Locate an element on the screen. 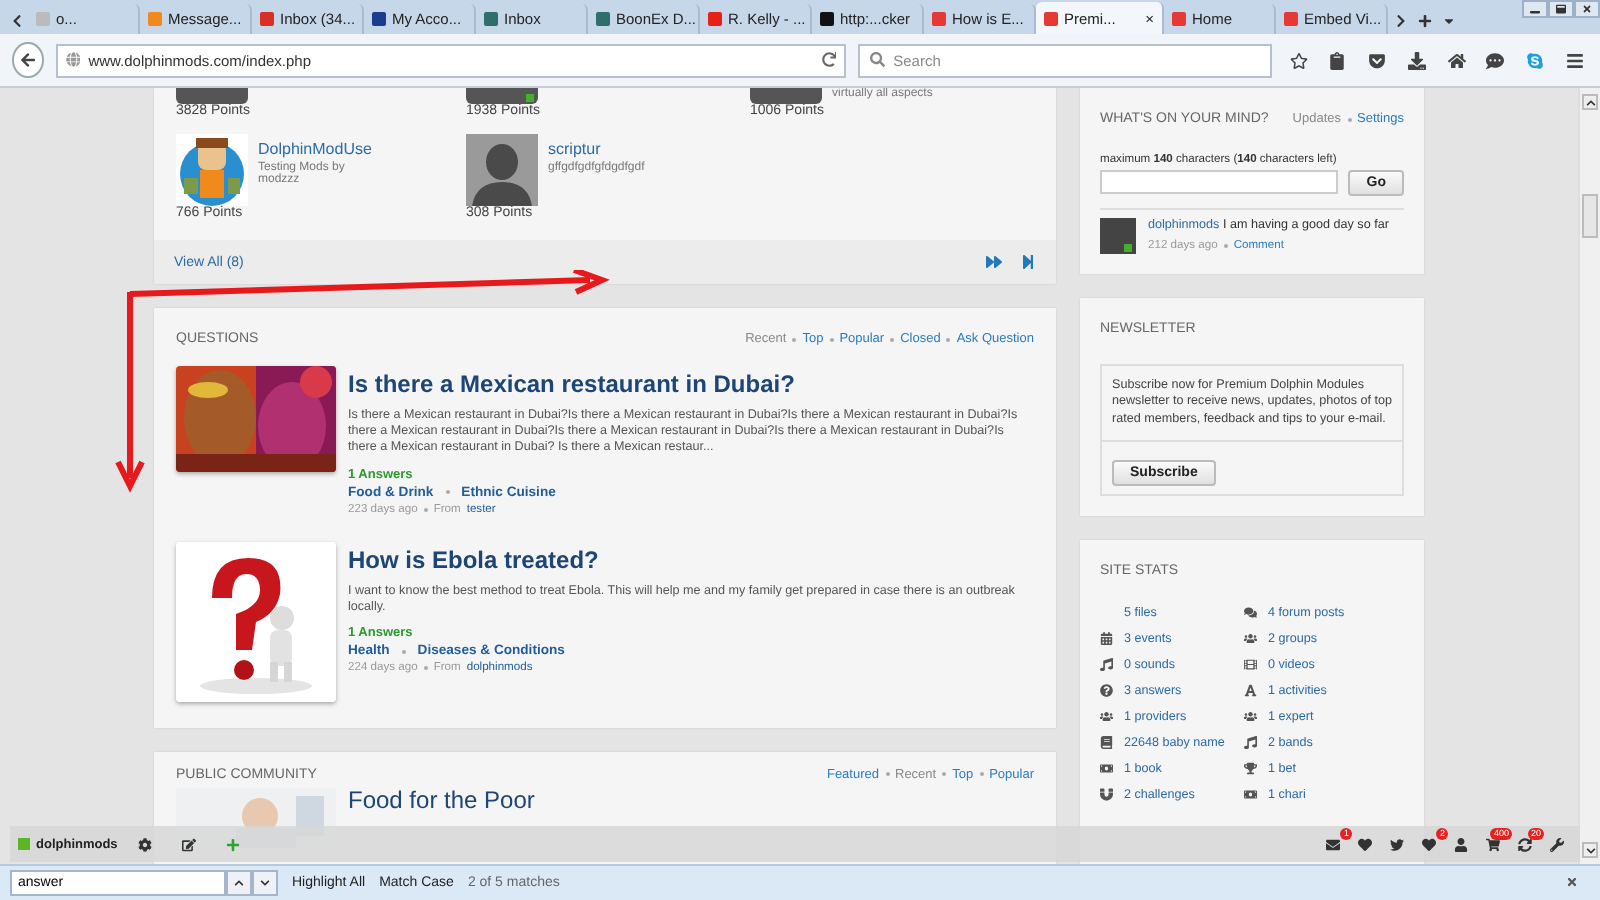  bird-icon is located at coordinates (1396, 844).